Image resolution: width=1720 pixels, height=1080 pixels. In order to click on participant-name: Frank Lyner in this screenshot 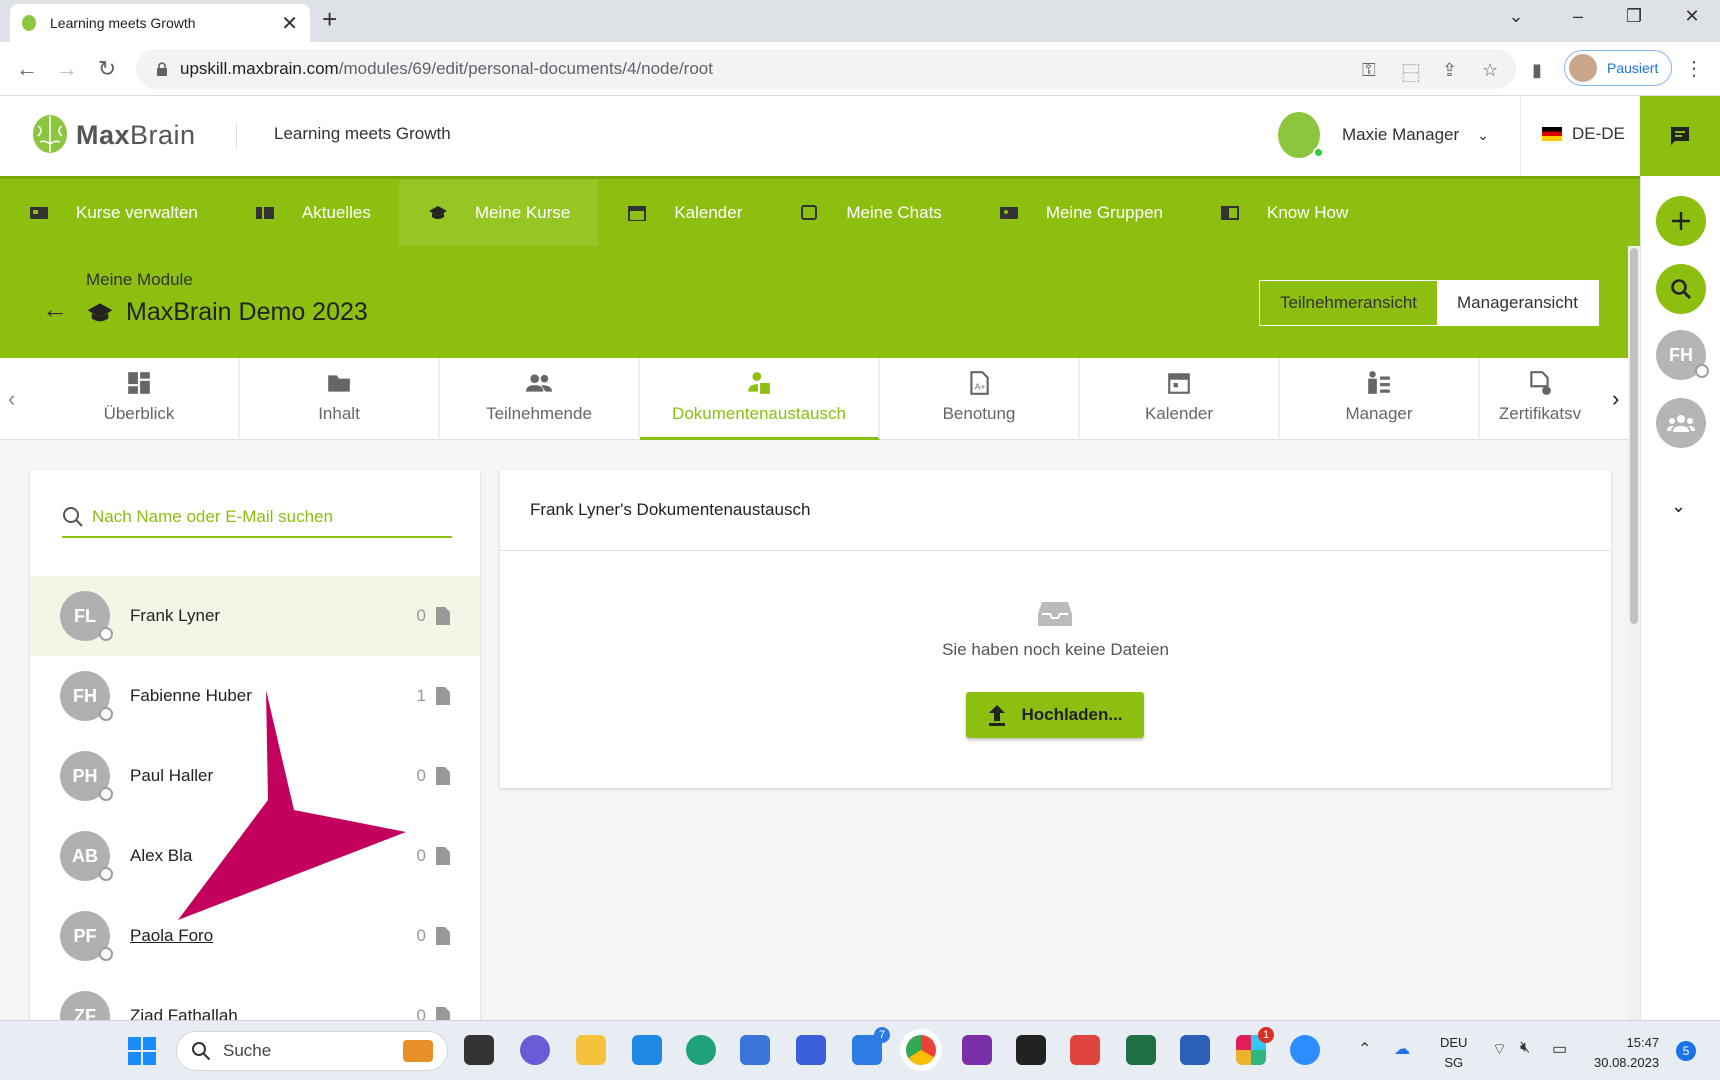, I will do `click(175, 615)`.